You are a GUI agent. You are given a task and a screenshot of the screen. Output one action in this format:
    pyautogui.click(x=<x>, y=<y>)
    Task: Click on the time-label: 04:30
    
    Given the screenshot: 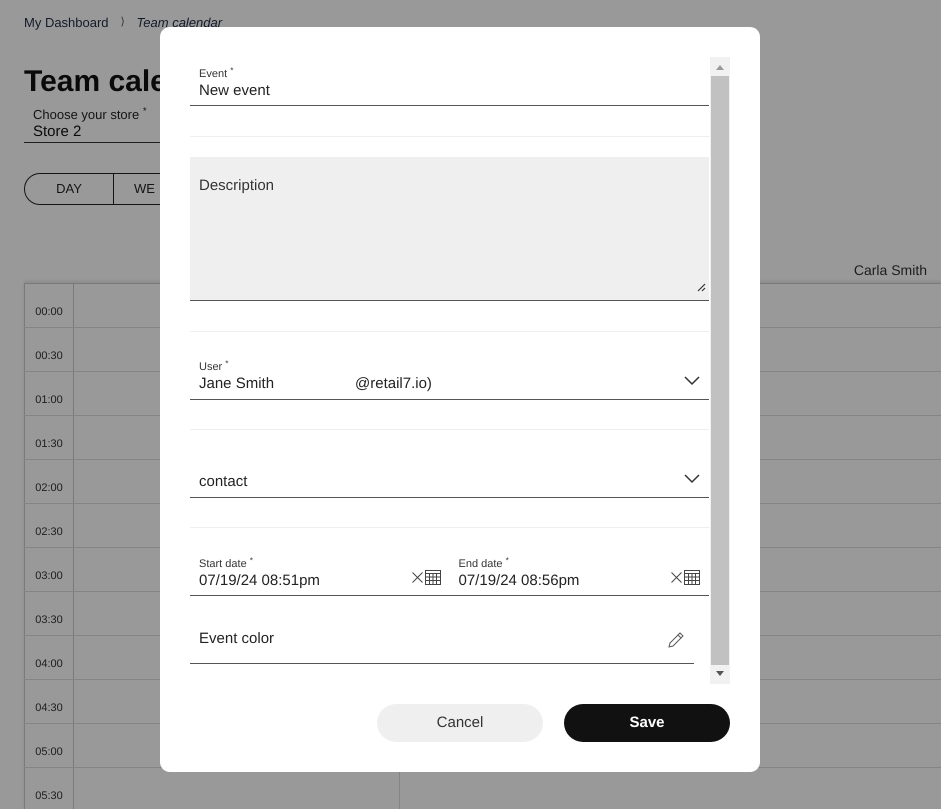 What is the action you would take?
    pyautogui.click(x=49, y=708)
    